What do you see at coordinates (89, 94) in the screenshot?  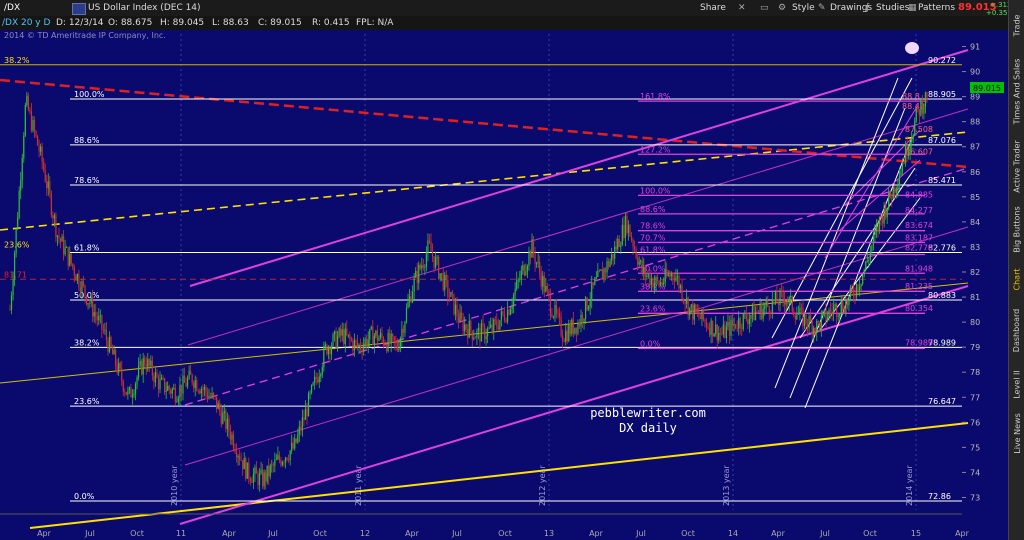 I see `fib-label-left: 100.0%` at bounding box center [89, 94].